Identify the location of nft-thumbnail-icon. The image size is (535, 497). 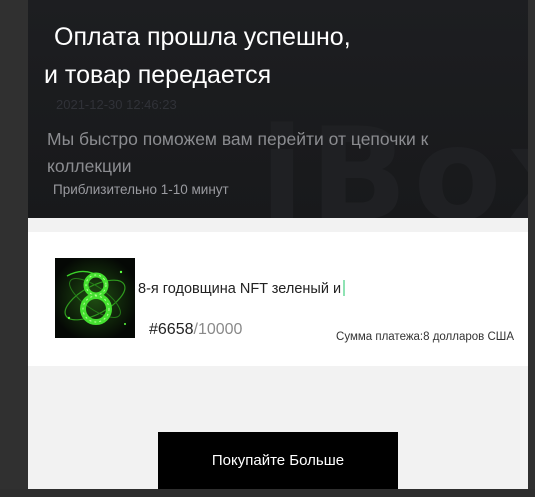
(95, 298).